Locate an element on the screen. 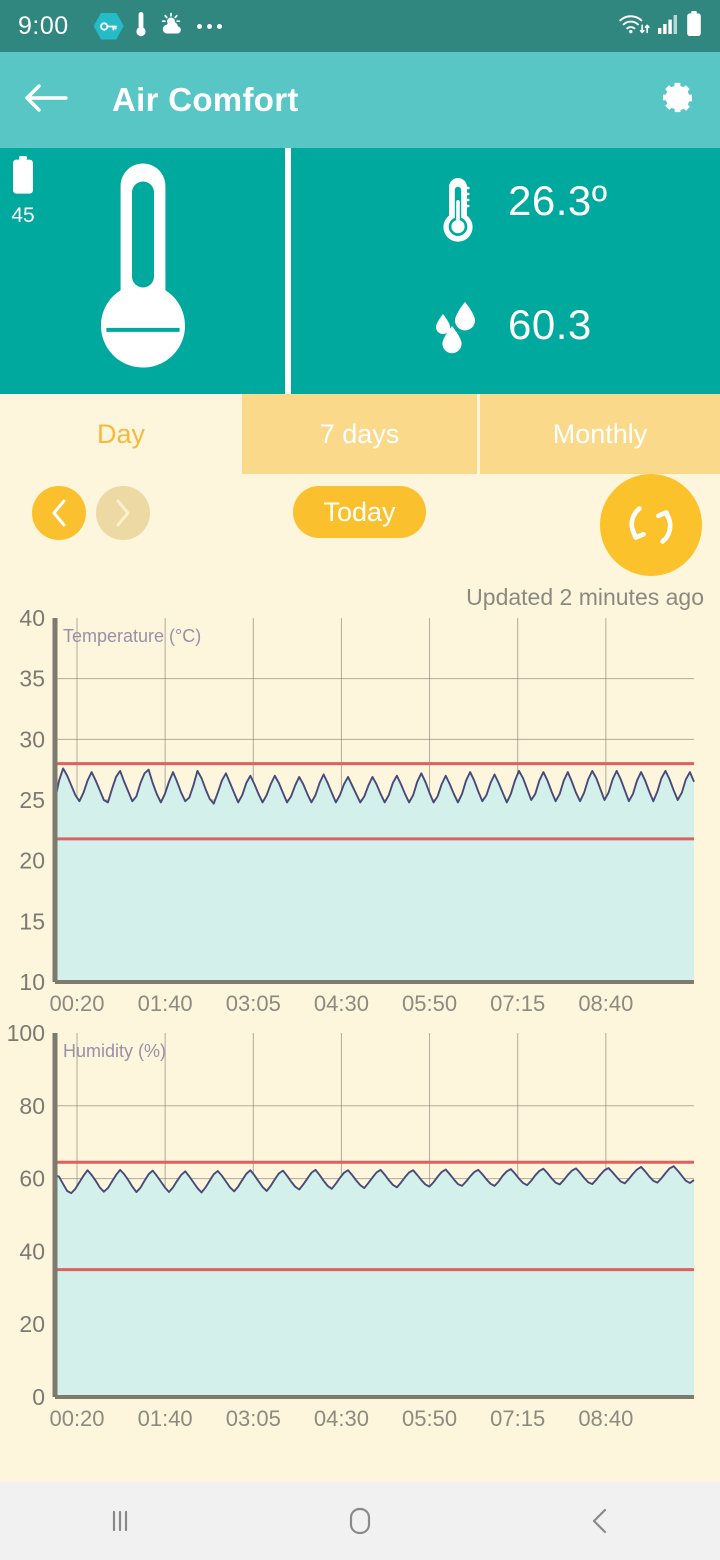 The height and width of the screenshot is (1560, 720). humidity-value-wrap: 60.3 % is located at coordinates (550, 329).